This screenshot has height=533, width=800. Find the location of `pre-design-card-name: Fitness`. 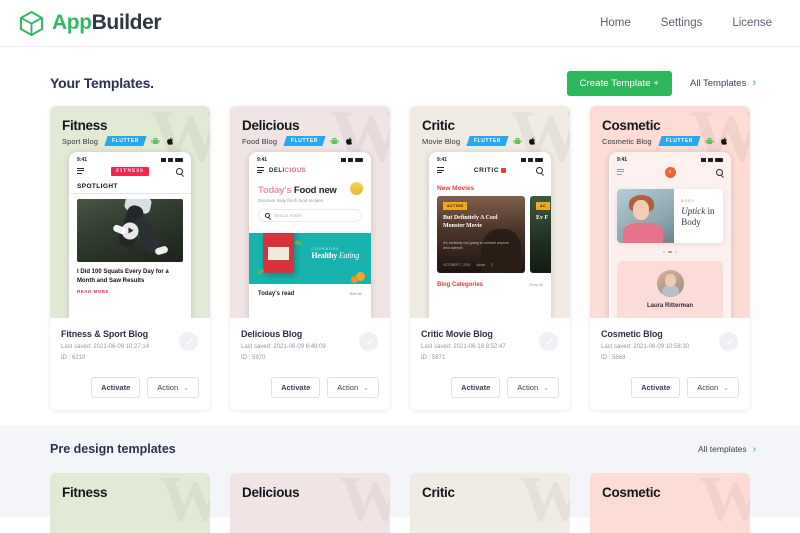

pre-design-card-name: Fitness is located at coordinates (130, 492).